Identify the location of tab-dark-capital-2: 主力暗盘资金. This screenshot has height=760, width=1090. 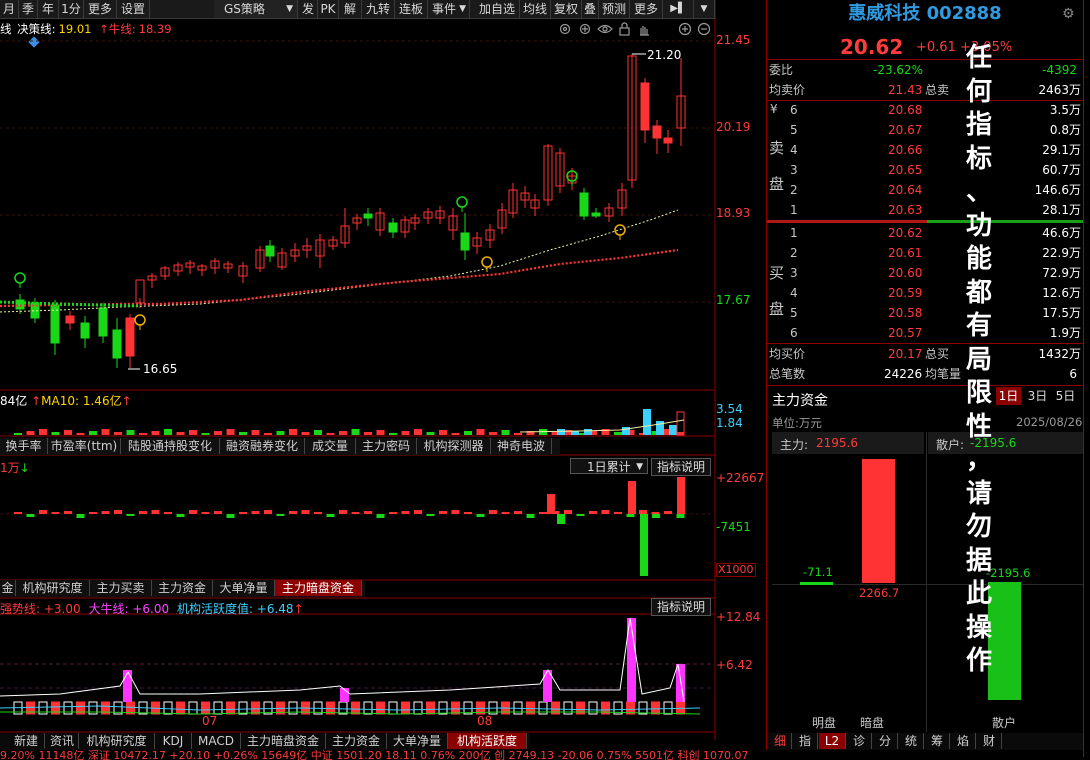
(283, 741).